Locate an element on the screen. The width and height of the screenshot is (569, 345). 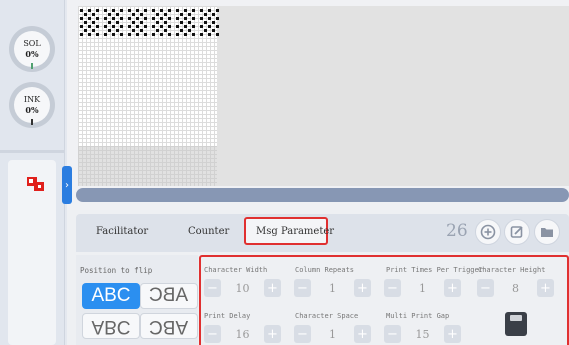
flip-normal-button: ABC is located at coordinates (111, 296).